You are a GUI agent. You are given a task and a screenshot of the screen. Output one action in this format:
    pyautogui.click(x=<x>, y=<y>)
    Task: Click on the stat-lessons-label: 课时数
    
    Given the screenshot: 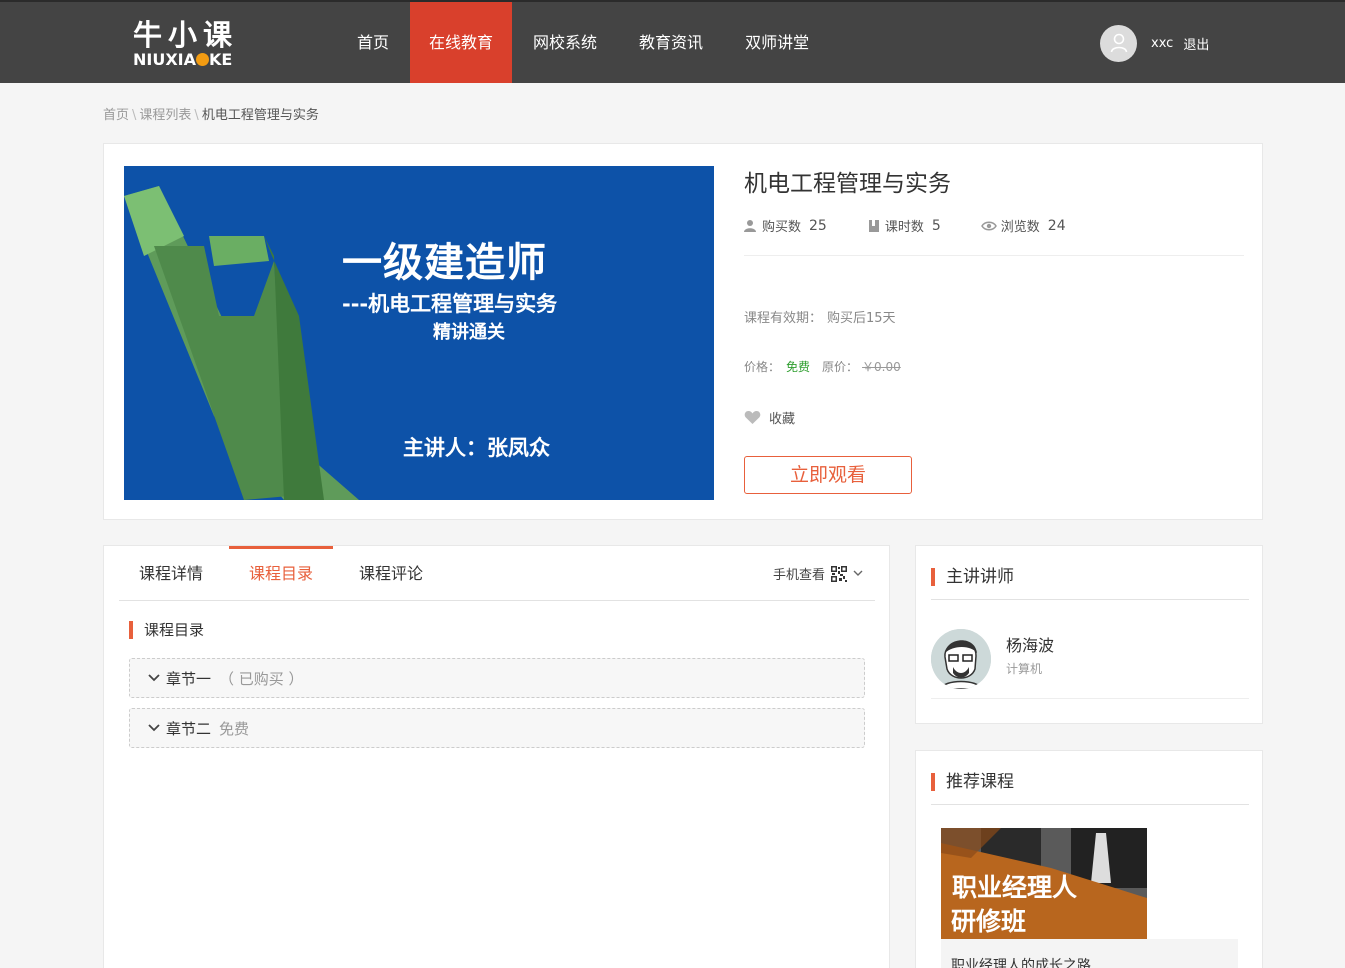 What is the action you would take?
    pyautogui.click(x=904, y=227)
    